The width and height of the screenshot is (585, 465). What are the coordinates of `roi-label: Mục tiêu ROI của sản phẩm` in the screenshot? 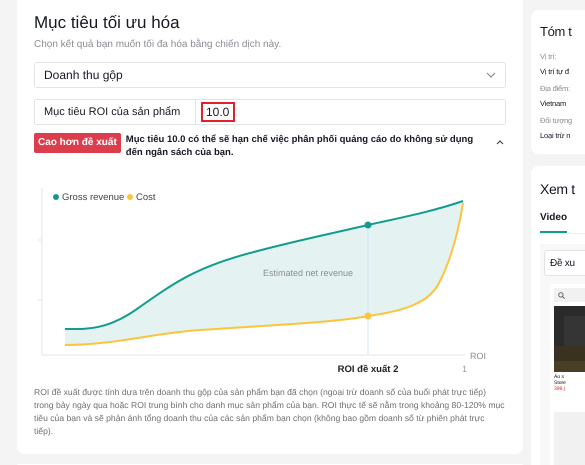 It's located at (112, 112).